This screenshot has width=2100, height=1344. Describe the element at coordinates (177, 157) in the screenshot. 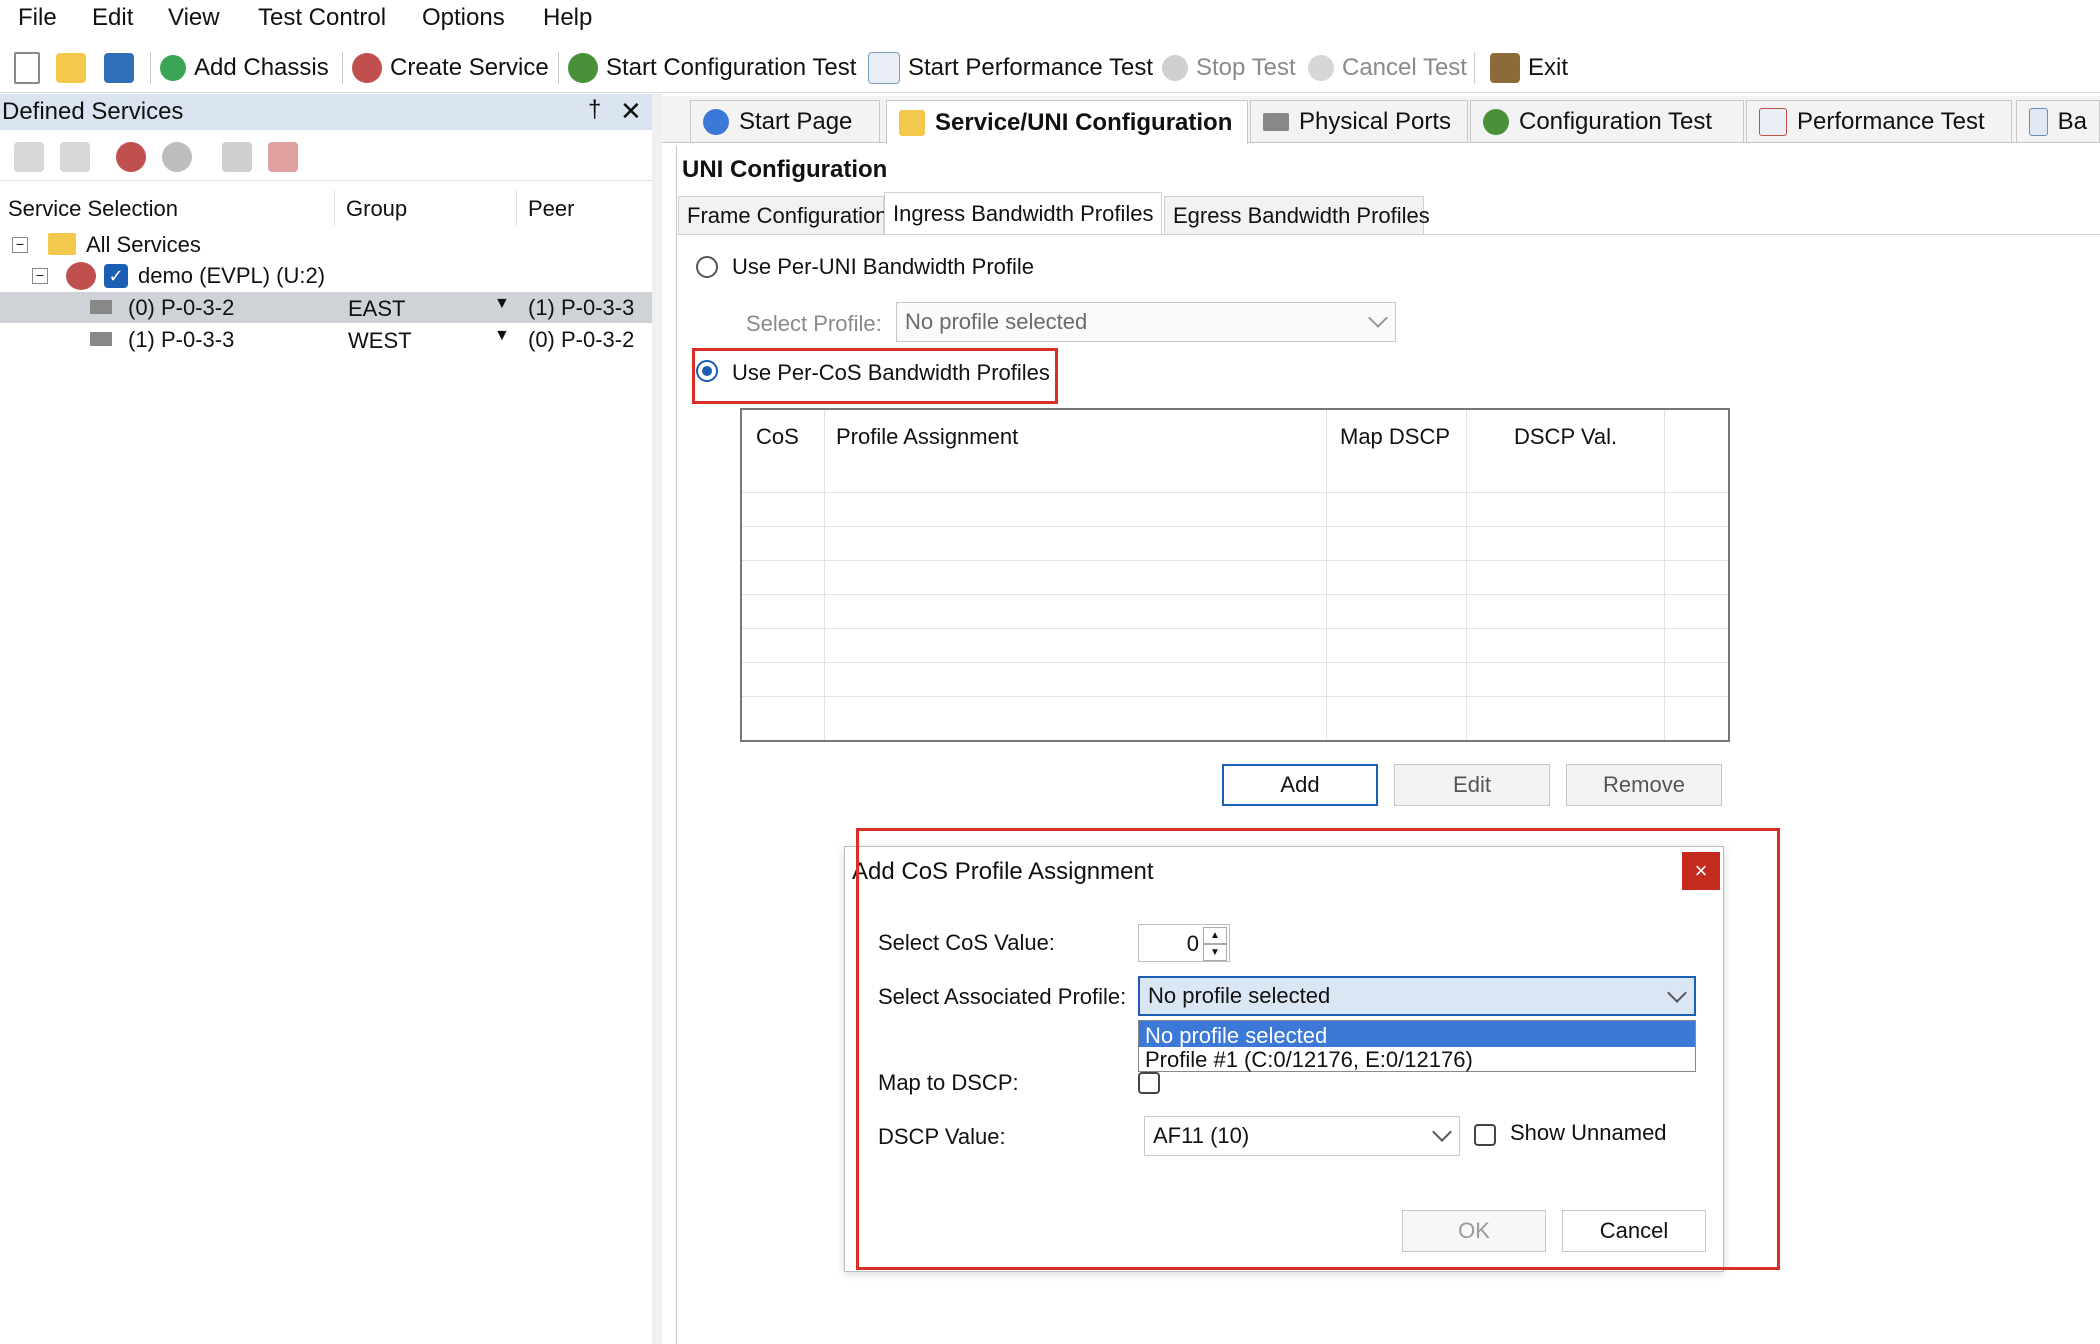

I see `remove-service-icon` at that location.